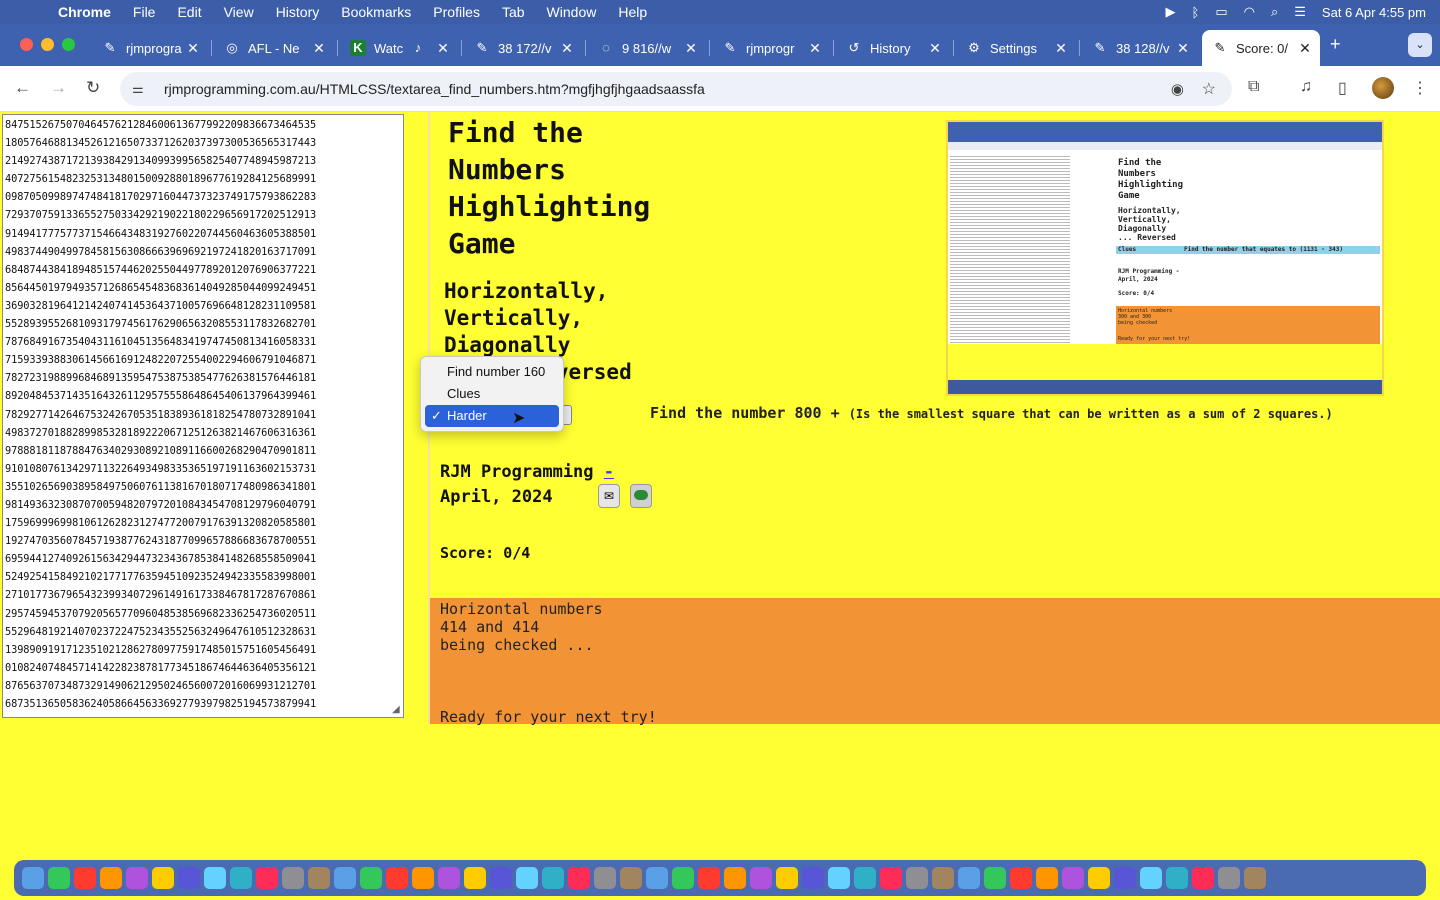 The height and width of the screenshot is (900, 1440). I want to click on menu-bookmarks: Bookmarks, so click(376, 12).